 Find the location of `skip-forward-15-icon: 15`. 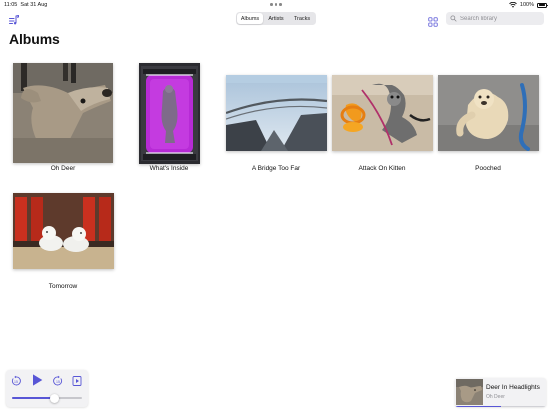

skip-forward-15-icon: 15 is located at coordinates (58, 383).